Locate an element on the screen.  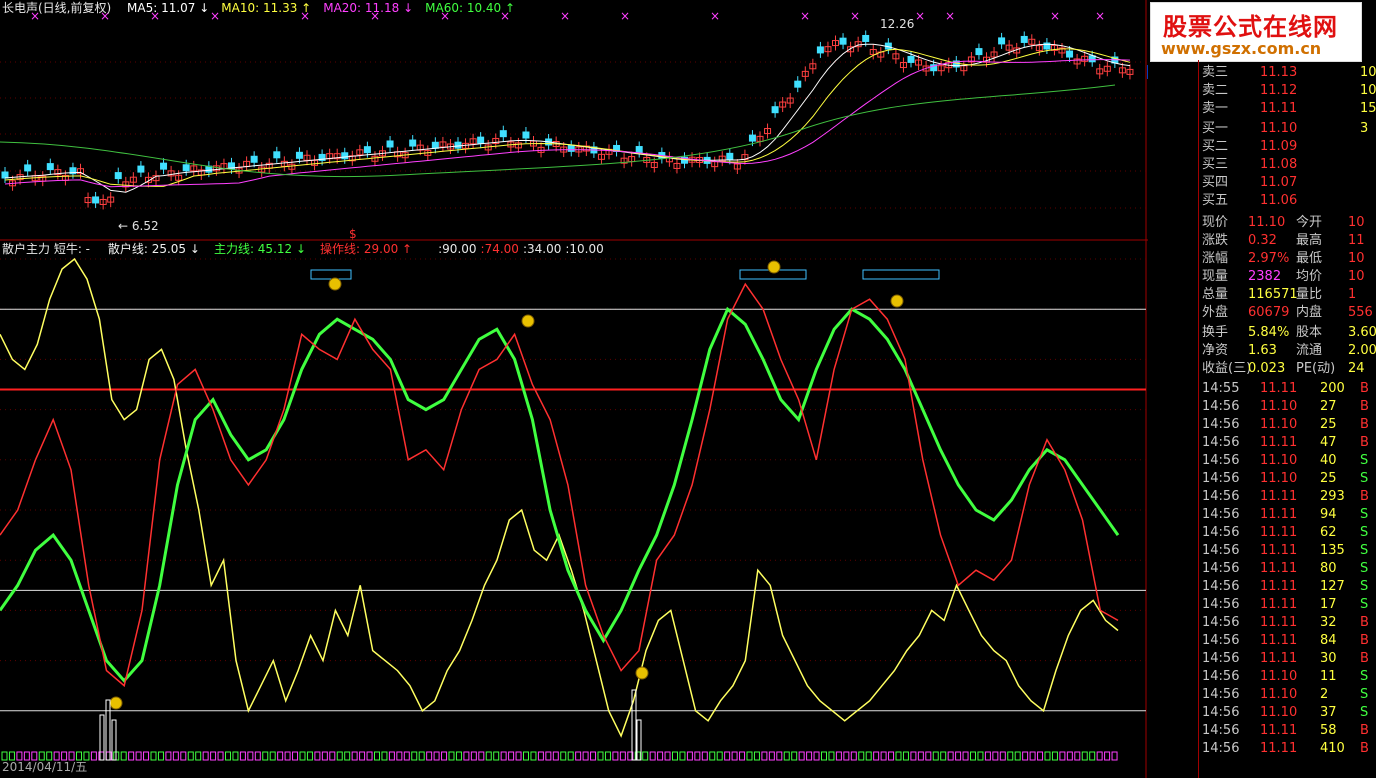
buy-row: 买一 11.10 3 is located at coordinates (1288, 129).